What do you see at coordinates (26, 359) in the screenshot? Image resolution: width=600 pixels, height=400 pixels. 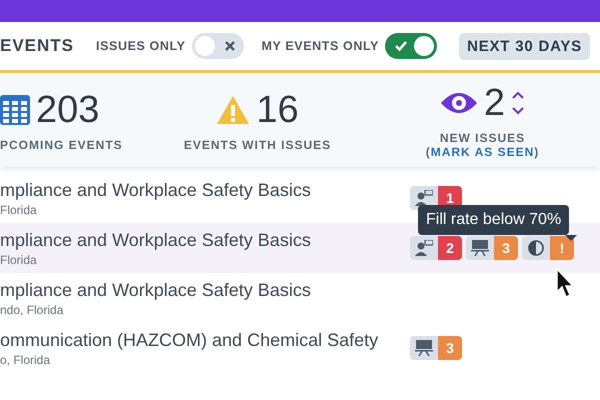 I see `event-location: o, Florida` at bounding box center [26, 359].